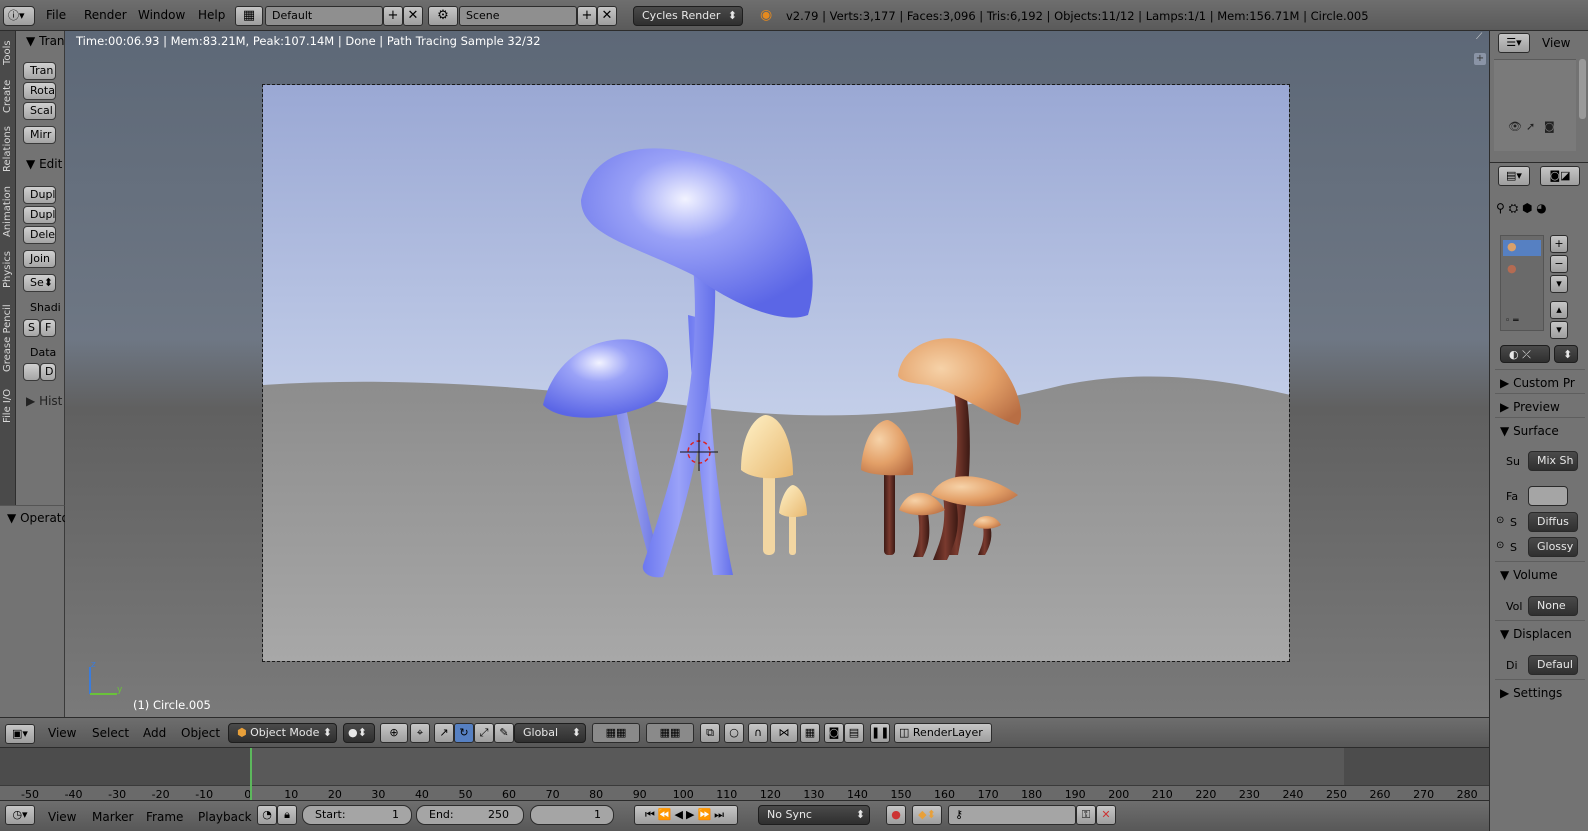  What do you see at coordinates (484, 733) in the screenshot?
I see `scale-manipulator: ⤢` at bounding box center [484, 733].